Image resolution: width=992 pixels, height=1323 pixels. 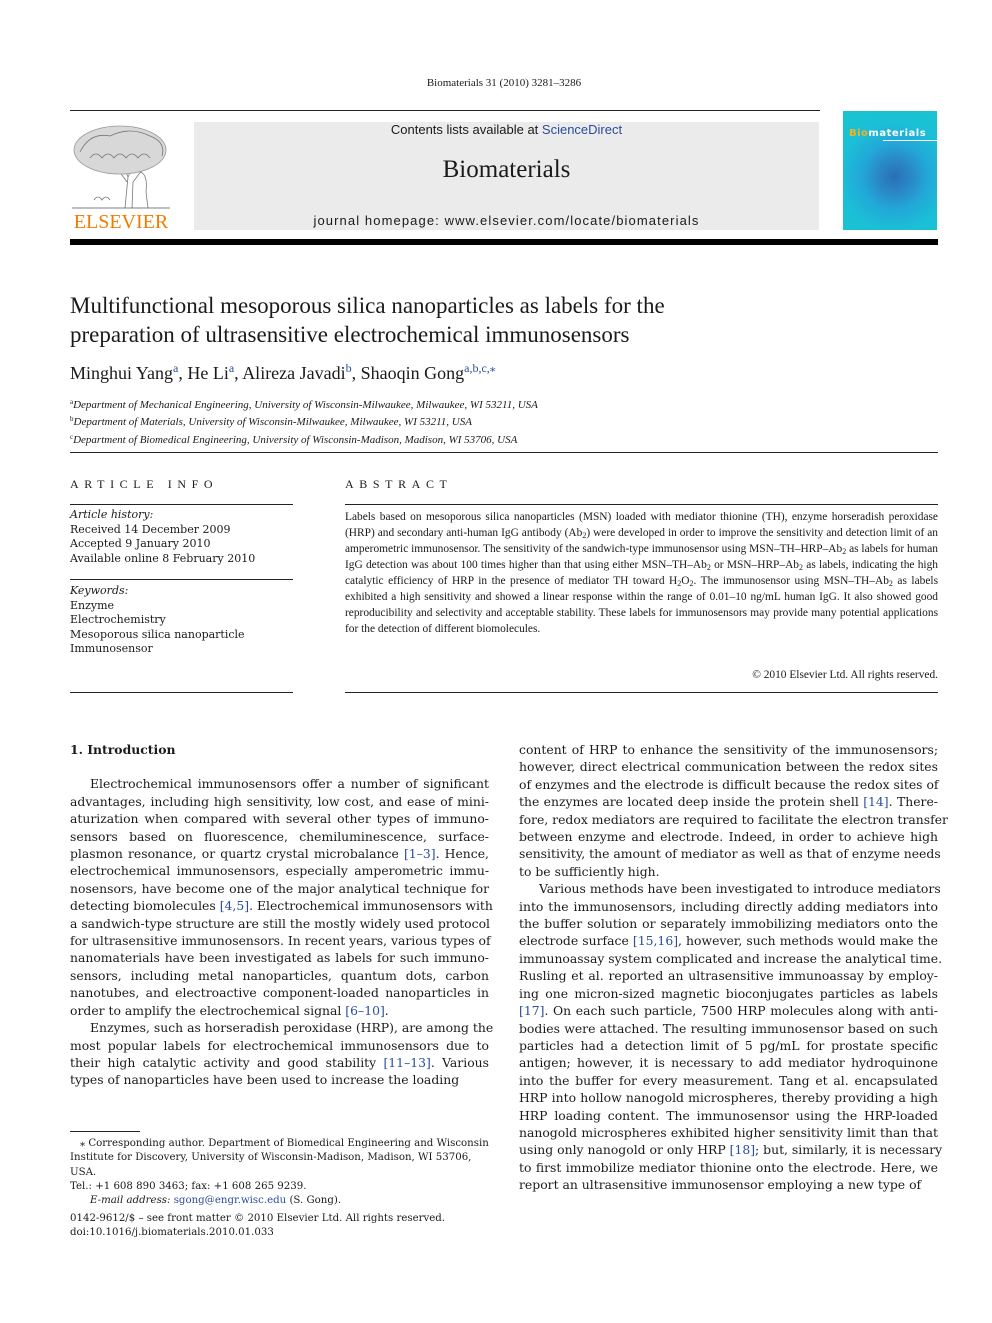 I want to click on citation-link: [1–3], so click(x=420, y=853).